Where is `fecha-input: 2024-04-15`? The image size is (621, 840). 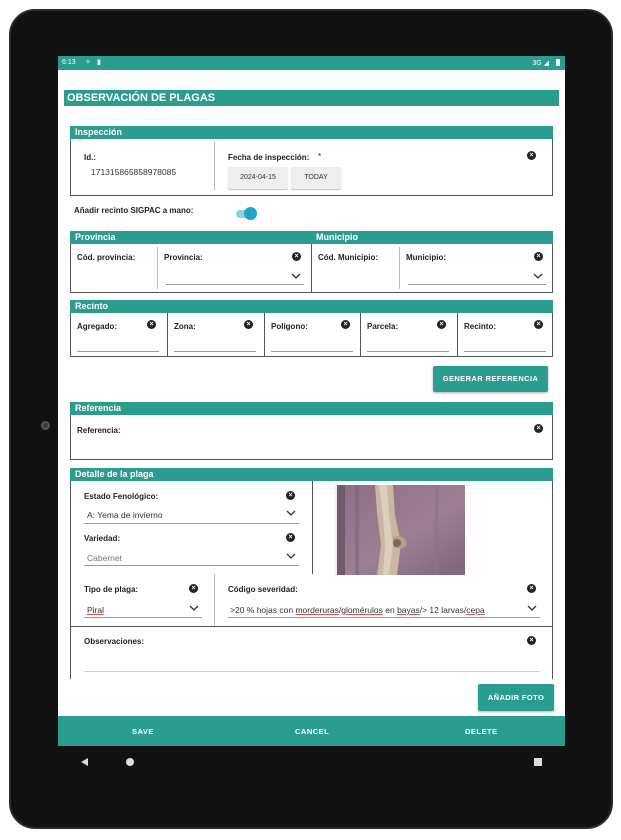
fecha-input: 2024-04-15 is located at coordinates (258, 178).